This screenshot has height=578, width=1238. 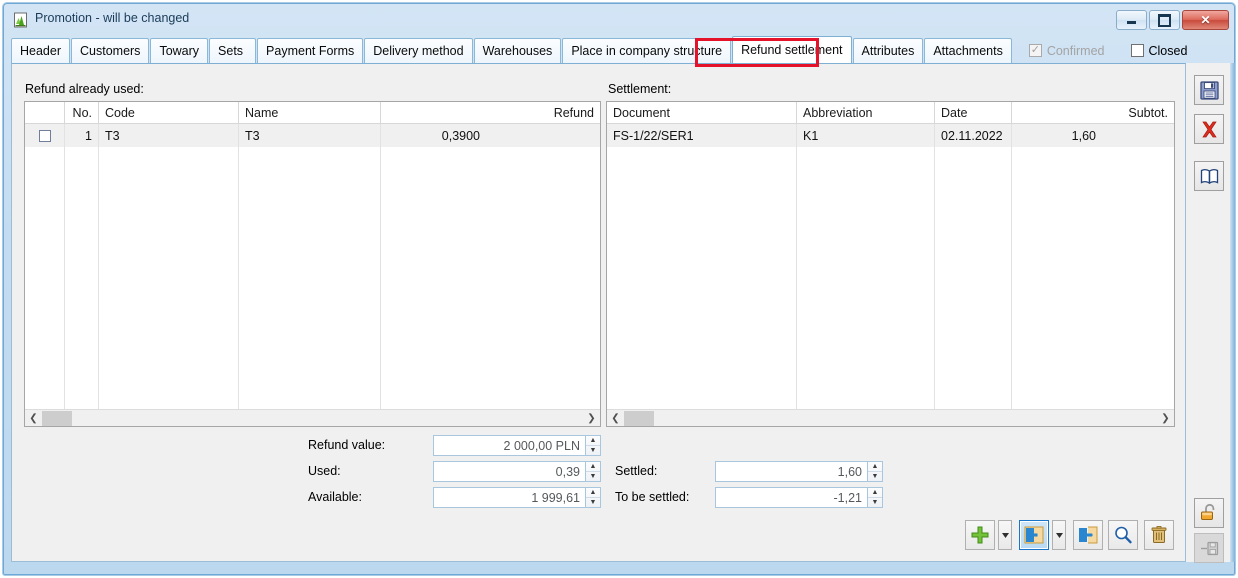 I want to click on title-bar: Promotion - will be changed ✕, so click(x=619, y=19).